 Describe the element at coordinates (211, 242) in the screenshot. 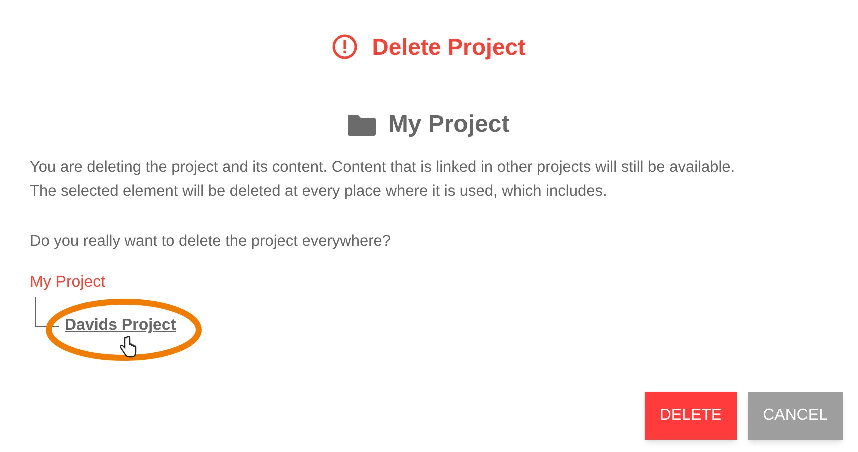

I see `question-text: Do you really want to delete the project everywhere?` at that location.